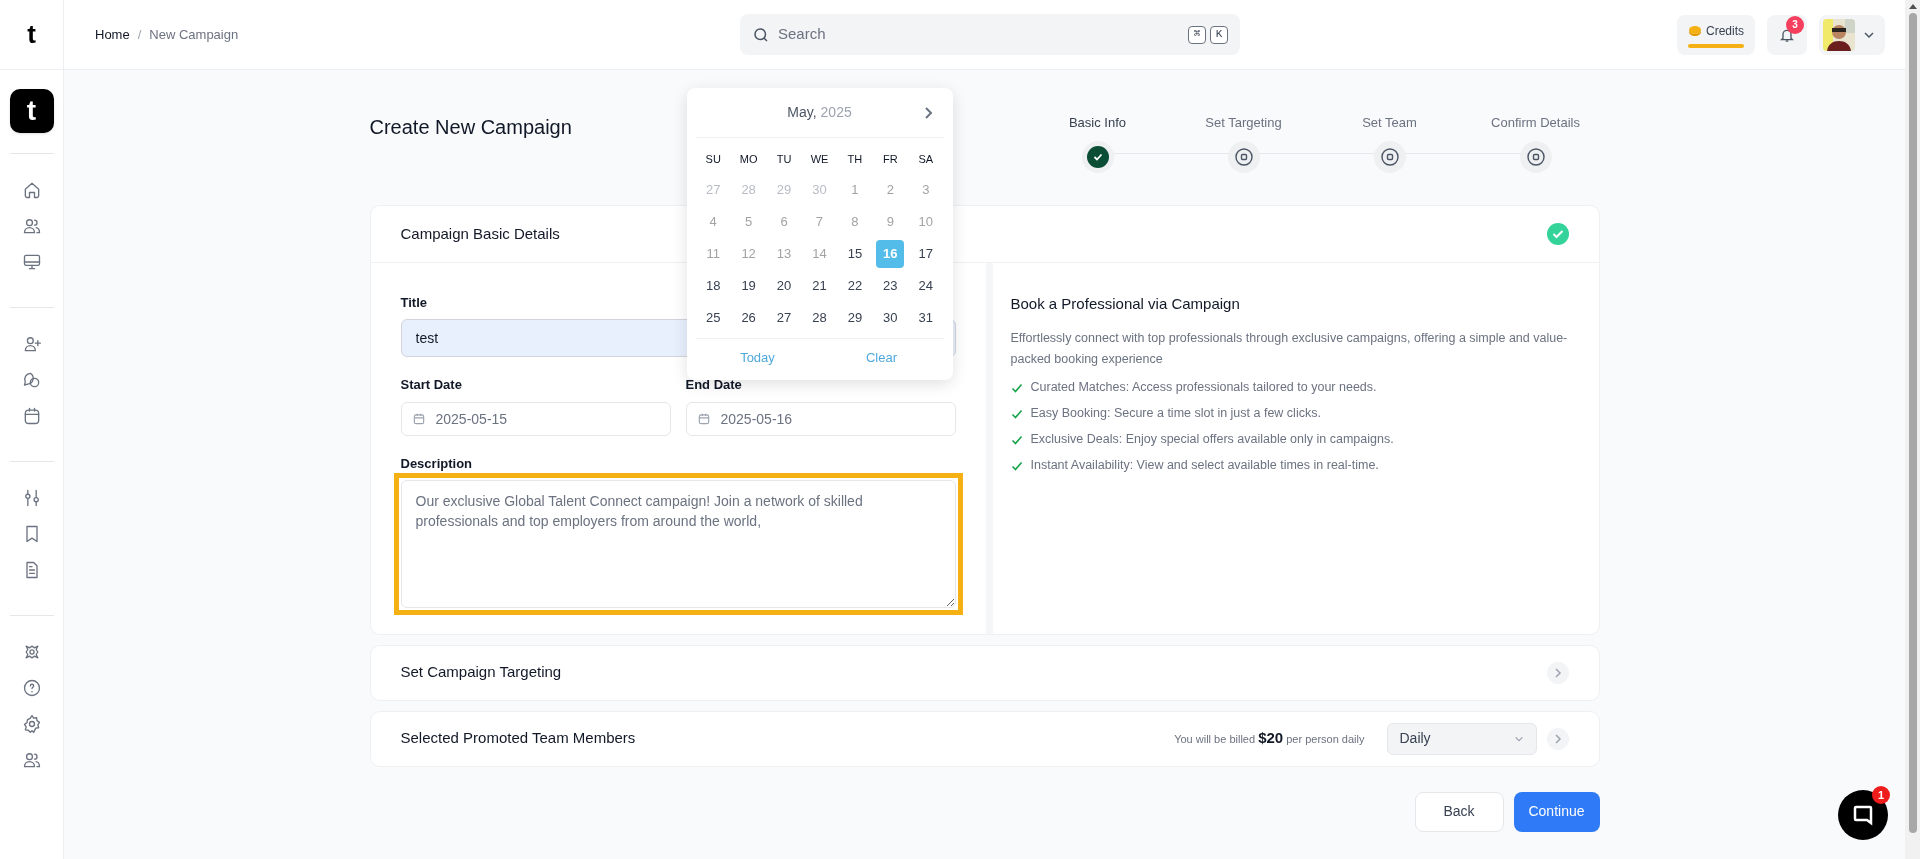  I want to click on description-input: Our exclusive Global Talent Connect campaign! Join a network of skilled professionals and top employers from around the world,, so click(678, 543).